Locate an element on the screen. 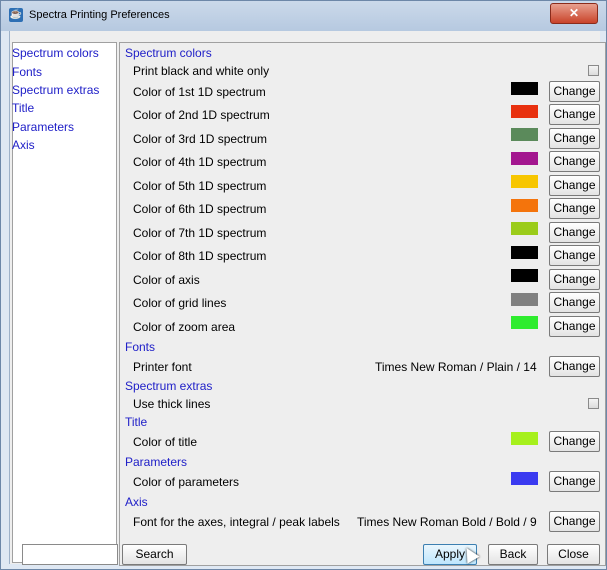 The width and height of the screenshot is (607, 570). section-spectrum-colors: Spectrum colors is located at coordinates (168, 53).